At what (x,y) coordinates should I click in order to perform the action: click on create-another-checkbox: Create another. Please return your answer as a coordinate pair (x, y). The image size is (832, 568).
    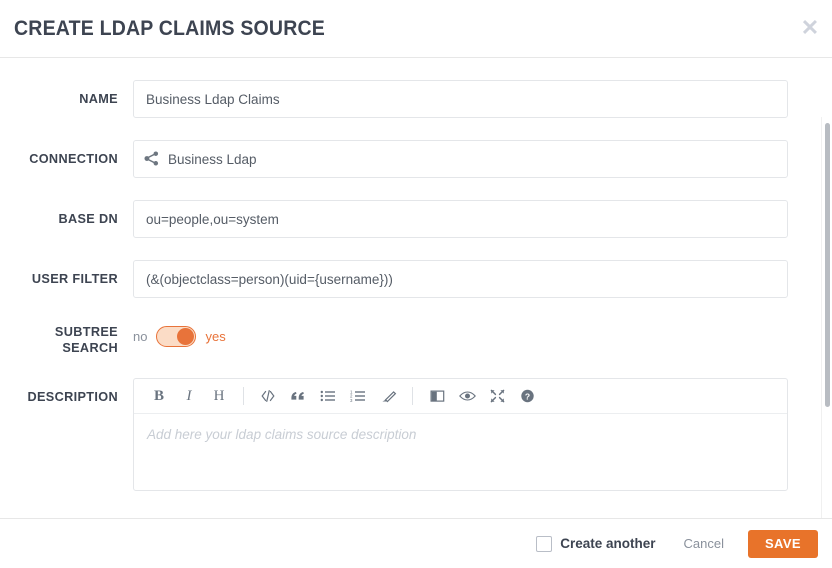
    Looking at the image, I should click on (596, 543).